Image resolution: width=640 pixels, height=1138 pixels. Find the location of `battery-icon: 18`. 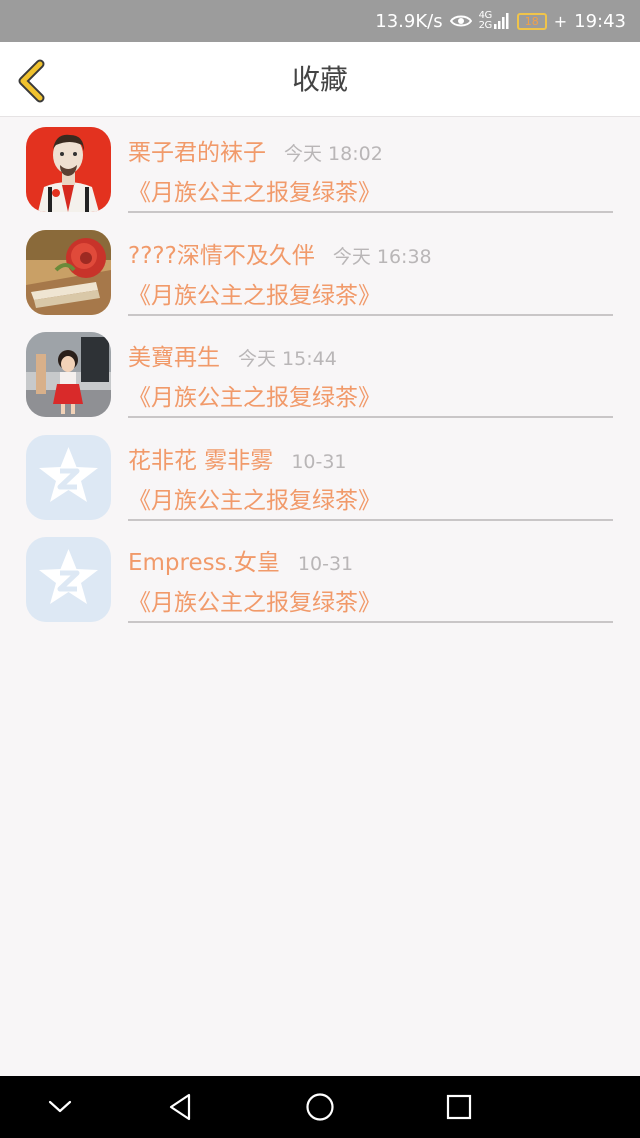

battery-icon: 18 is located at coordinates (531, 21).